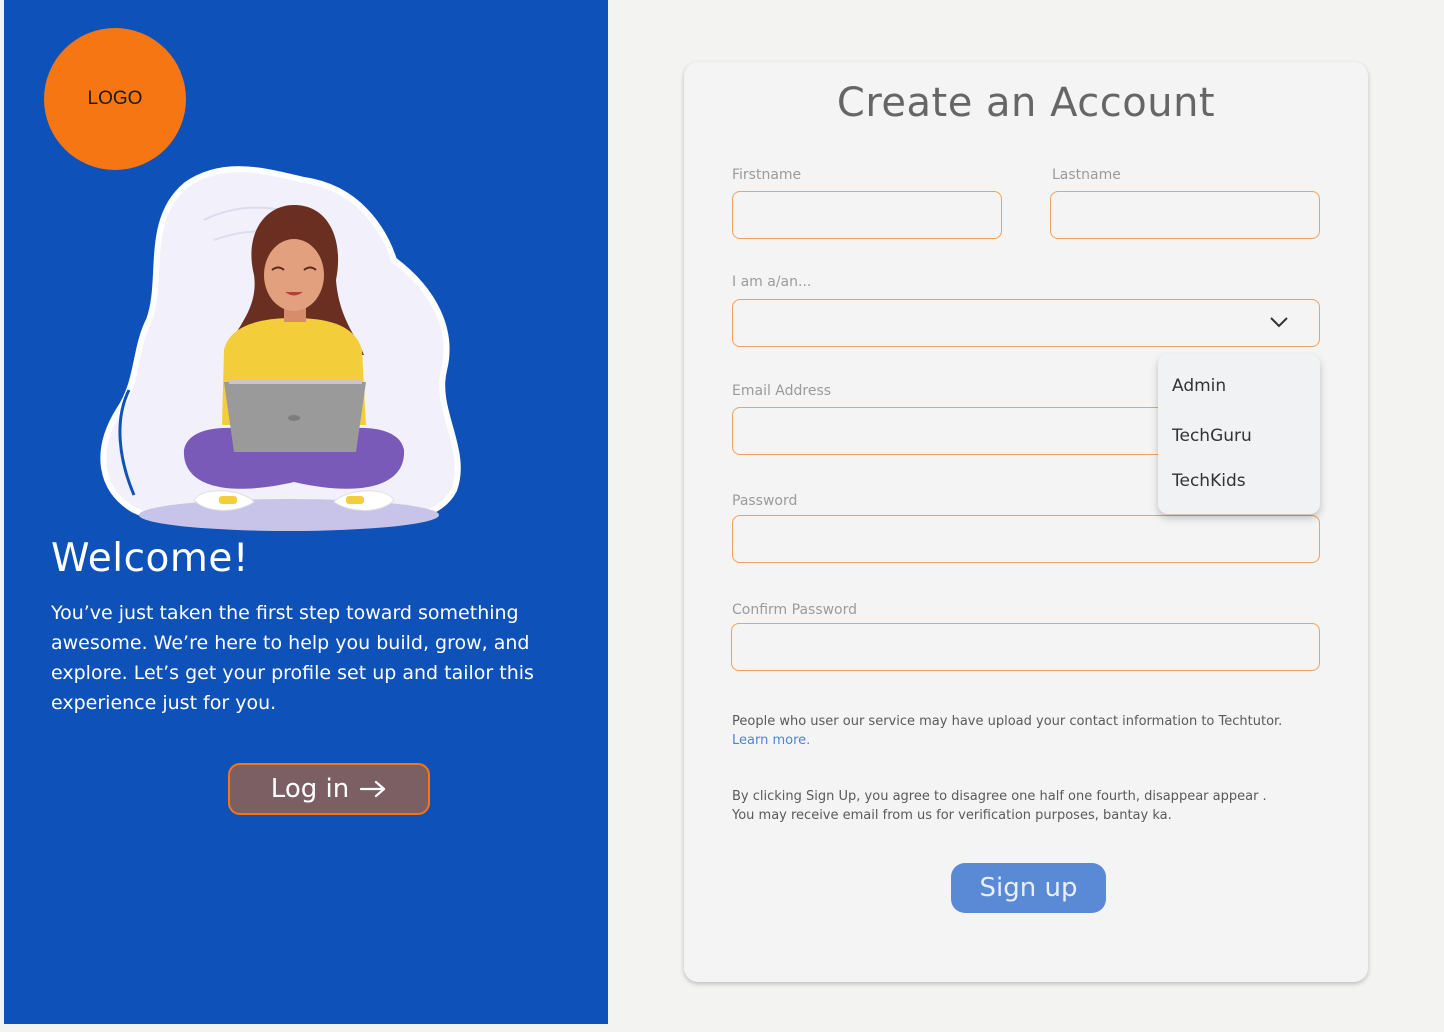 The image size is (1444, 1032). I want to click on email-label: Email Address, so click(782, 391).